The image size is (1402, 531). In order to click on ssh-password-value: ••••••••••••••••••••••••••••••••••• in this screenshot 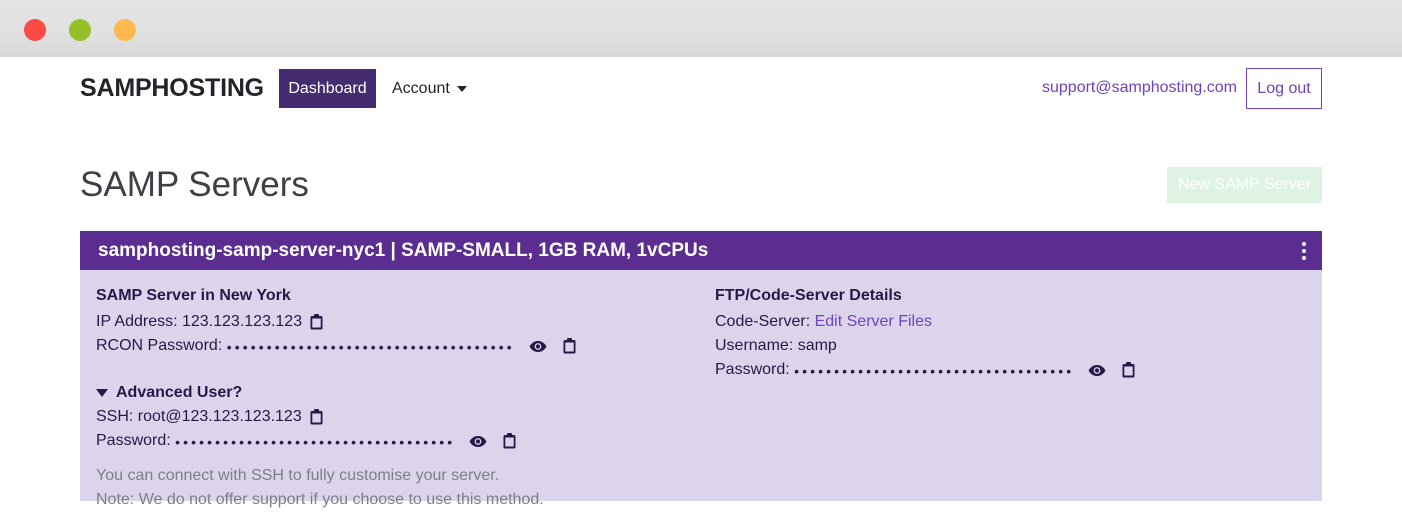, I will do `click(315, 442)`.